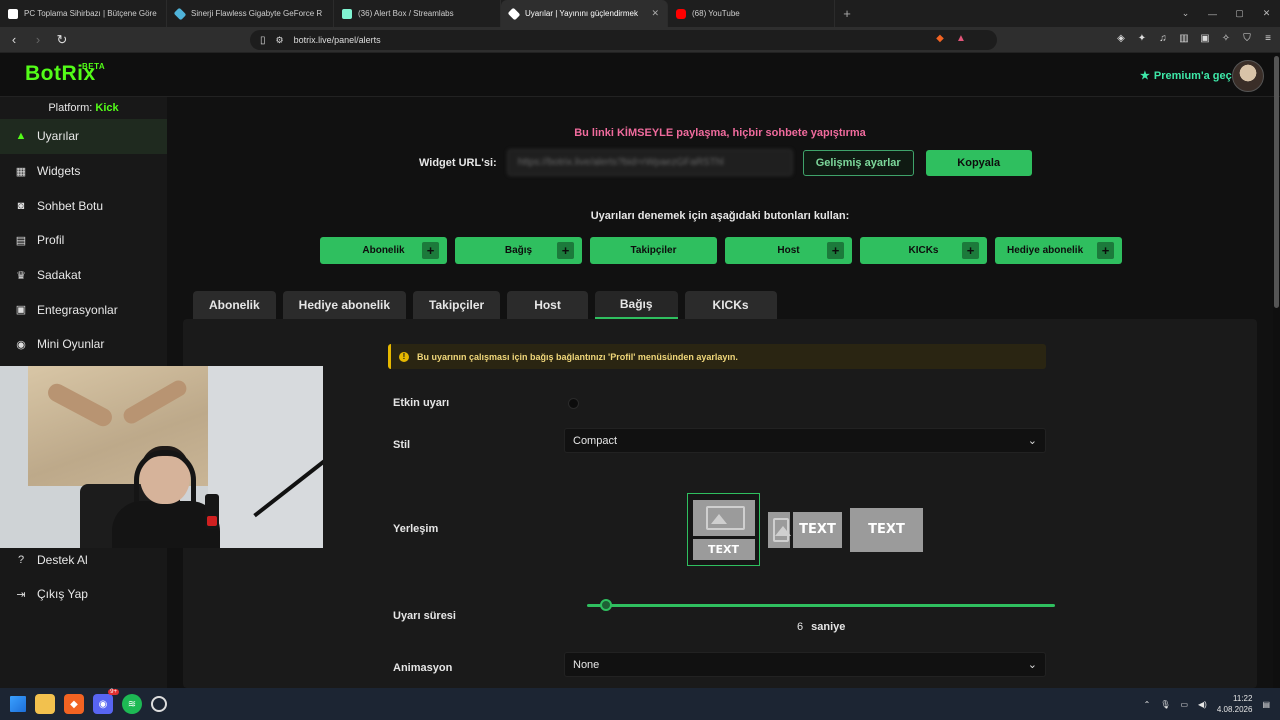  I want to click on layout-option-stacked: TEXT, so click(723, 529).